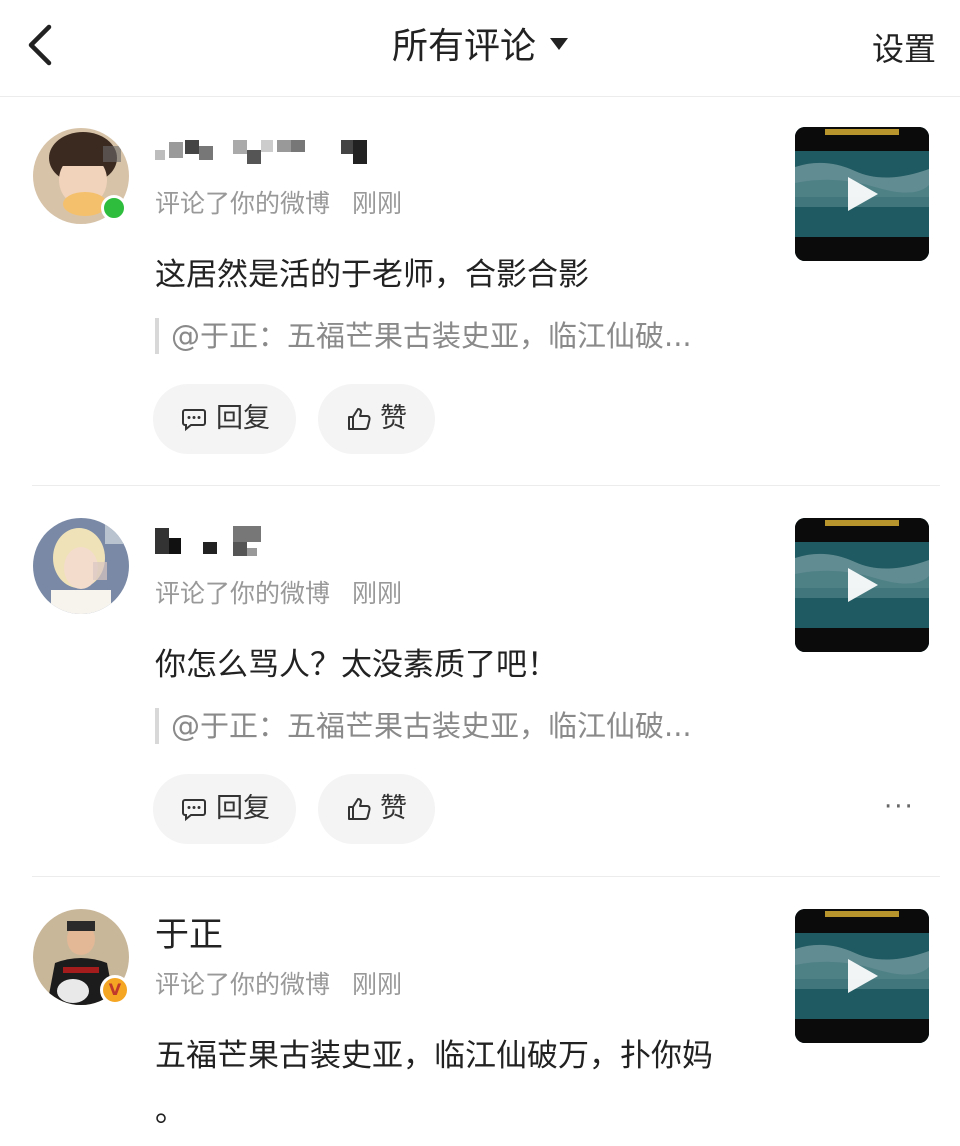 This screenshot has height=1146, width=960. I want to click on comment-text: 你怎么骂人？太没素质了吧！, so click(356, 665).